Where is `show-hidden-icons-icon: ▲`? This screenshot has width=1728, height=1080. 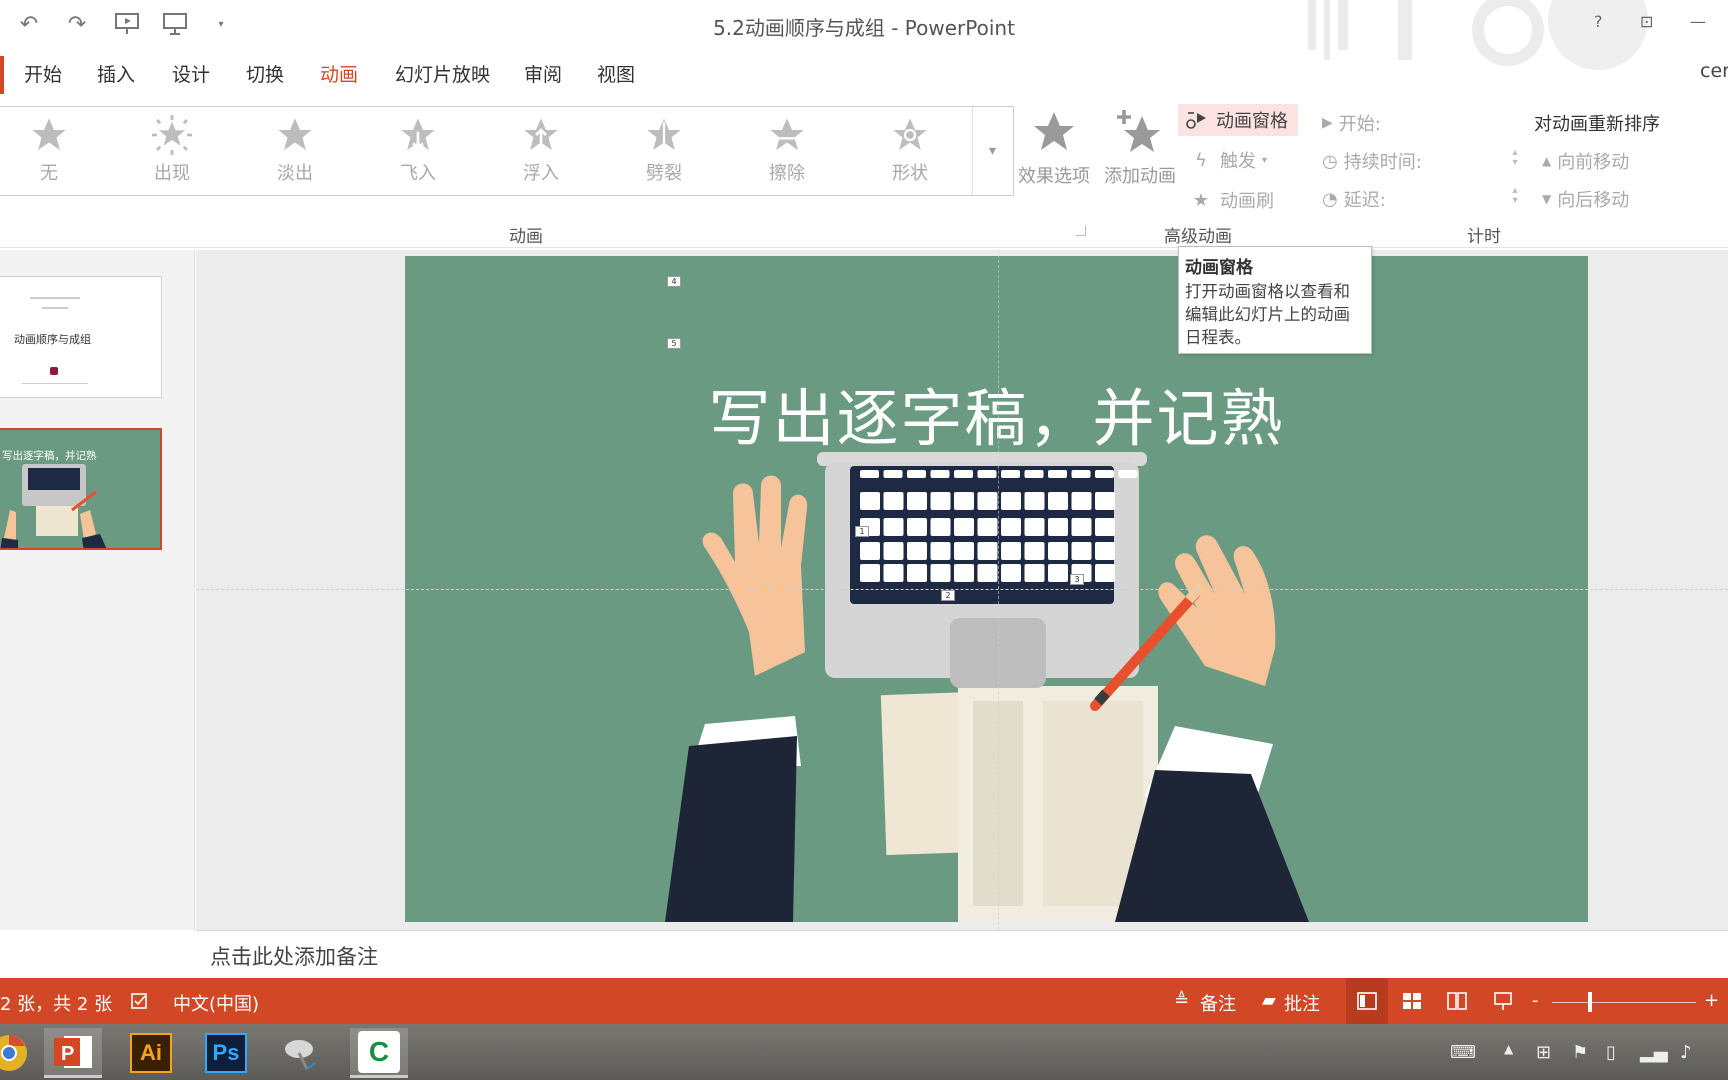 show-hidden-icons-icon: ▲ is located at coordinates (1508, 1049).